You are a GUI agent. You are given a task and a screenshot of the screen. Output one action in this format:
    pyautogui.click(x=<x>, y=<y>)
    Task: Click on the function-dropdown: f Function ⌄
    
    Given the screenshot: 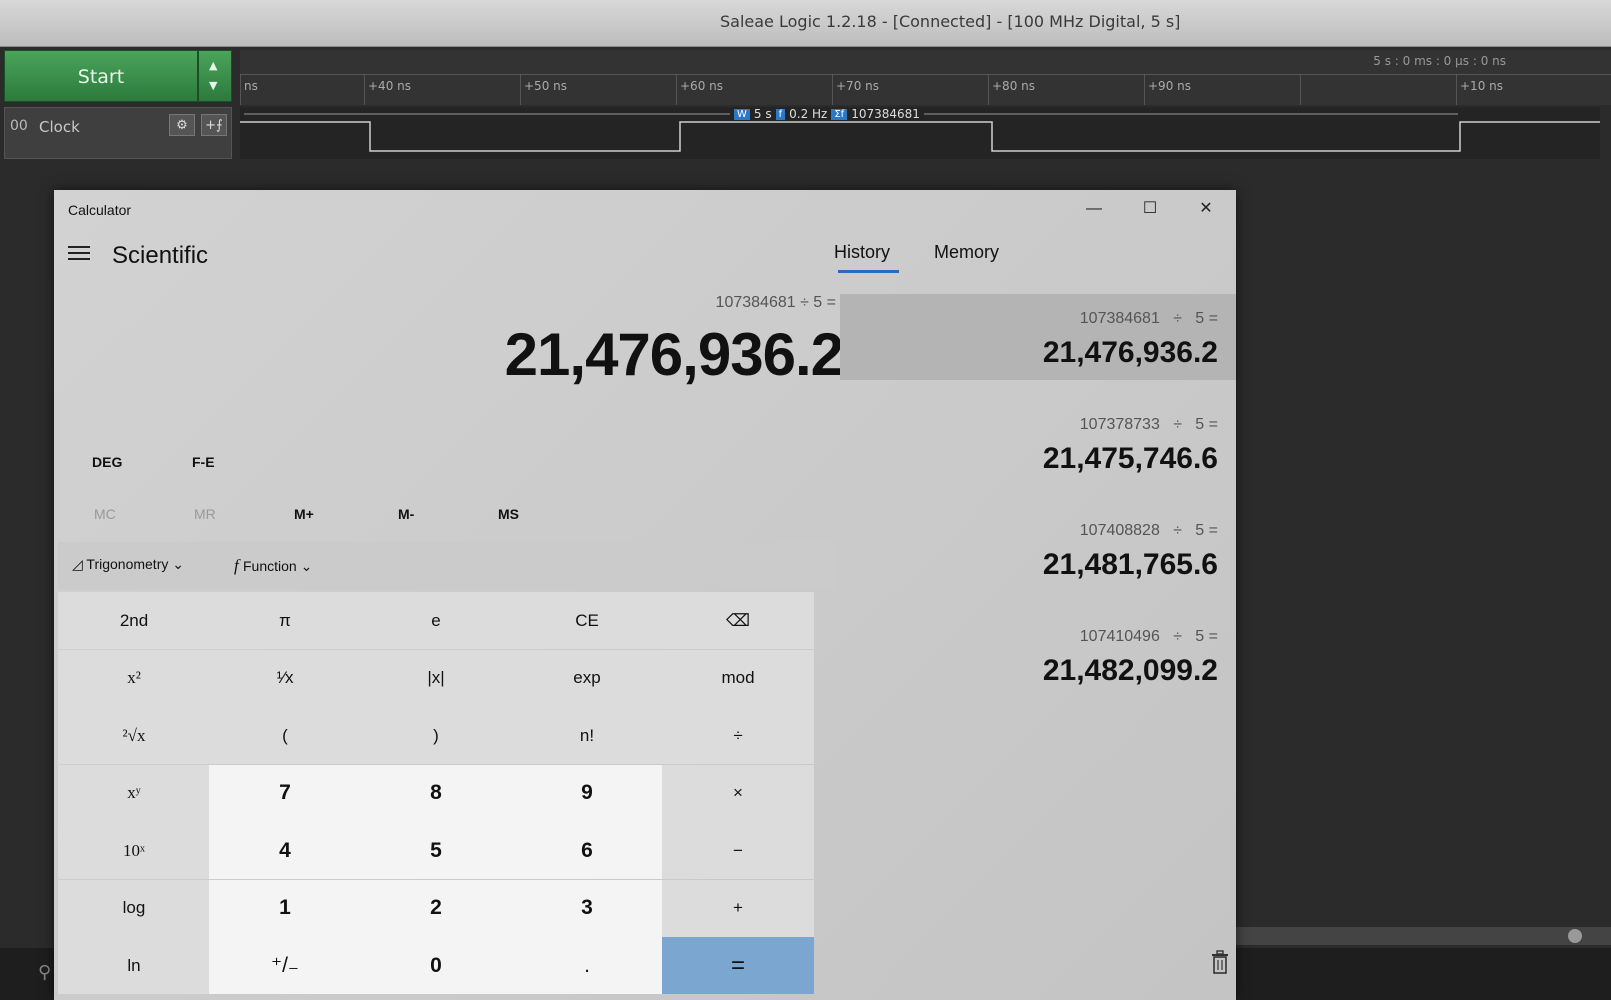 What is the action you would take?
    pyautogui.click(x=273, y=566)
    